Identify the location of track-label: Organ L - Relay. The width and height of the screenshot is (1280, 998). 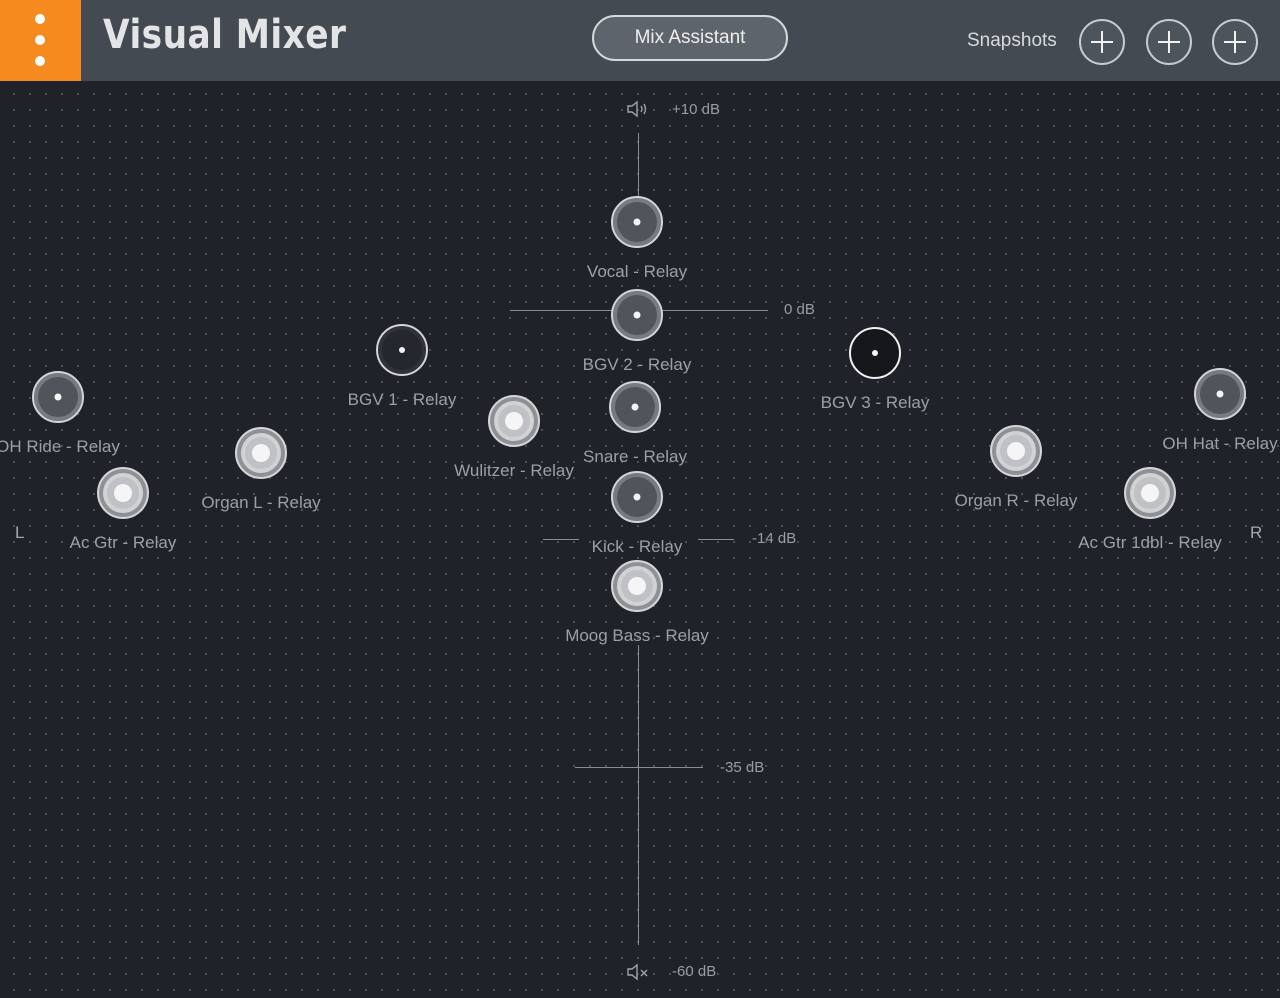
(261, 502).